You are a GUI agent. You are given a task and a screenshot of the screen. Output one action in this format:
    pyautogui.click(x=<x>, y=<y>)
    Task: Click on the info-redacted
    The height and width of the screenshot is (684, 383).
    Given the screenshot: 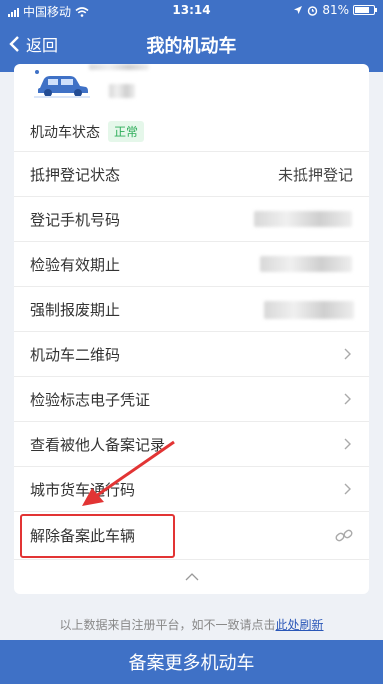 What is the action you would take?
    pyautogui.click(x=119, y=67)
    